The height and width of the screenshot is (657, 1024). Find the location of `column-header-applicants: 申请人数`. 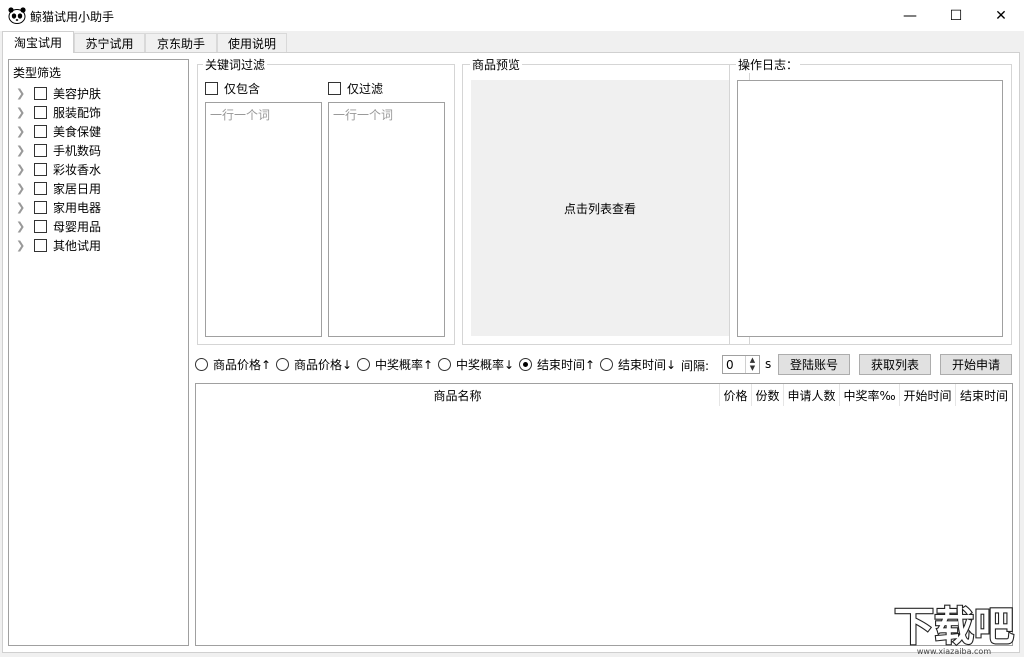

column-header-applicants: 申请人数 is located at coordinates (812, 395).